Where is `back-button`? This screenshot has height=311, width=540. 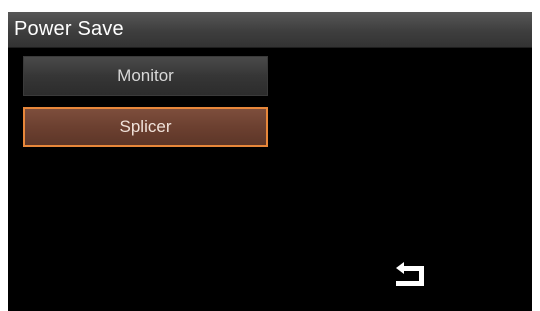
back-button is located at coordinates (410, 278).